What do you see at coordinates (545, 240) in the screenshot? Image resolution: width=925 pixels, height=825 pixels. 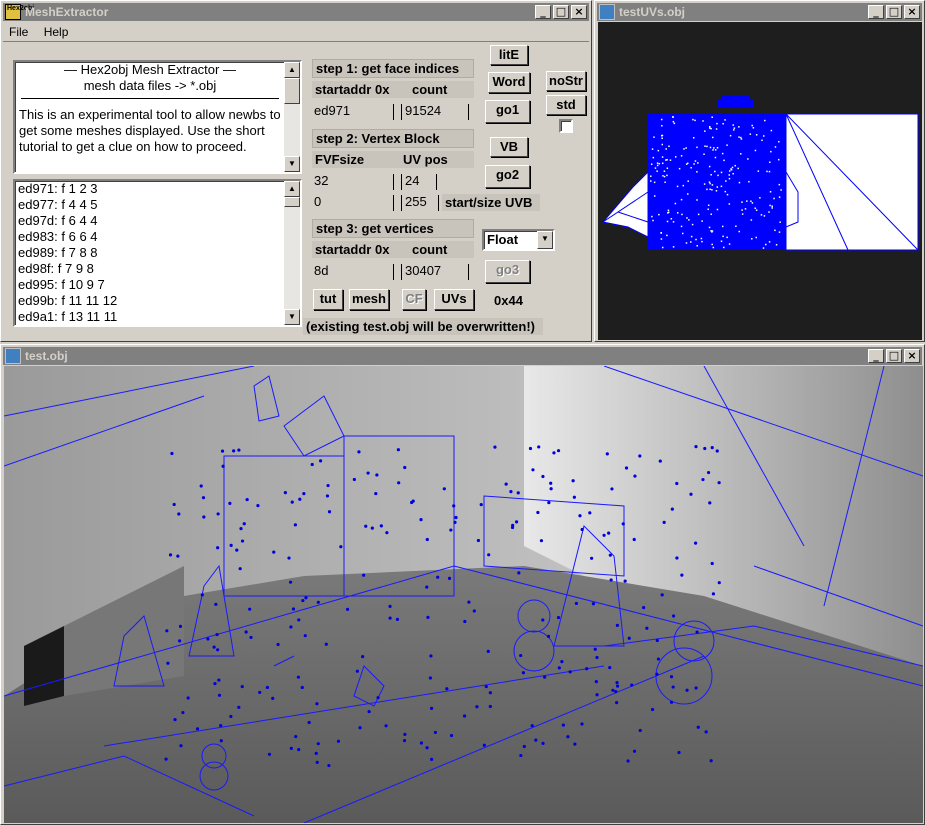 I see `chevron-down-icon: ▼` at bounding box center [545, 240].